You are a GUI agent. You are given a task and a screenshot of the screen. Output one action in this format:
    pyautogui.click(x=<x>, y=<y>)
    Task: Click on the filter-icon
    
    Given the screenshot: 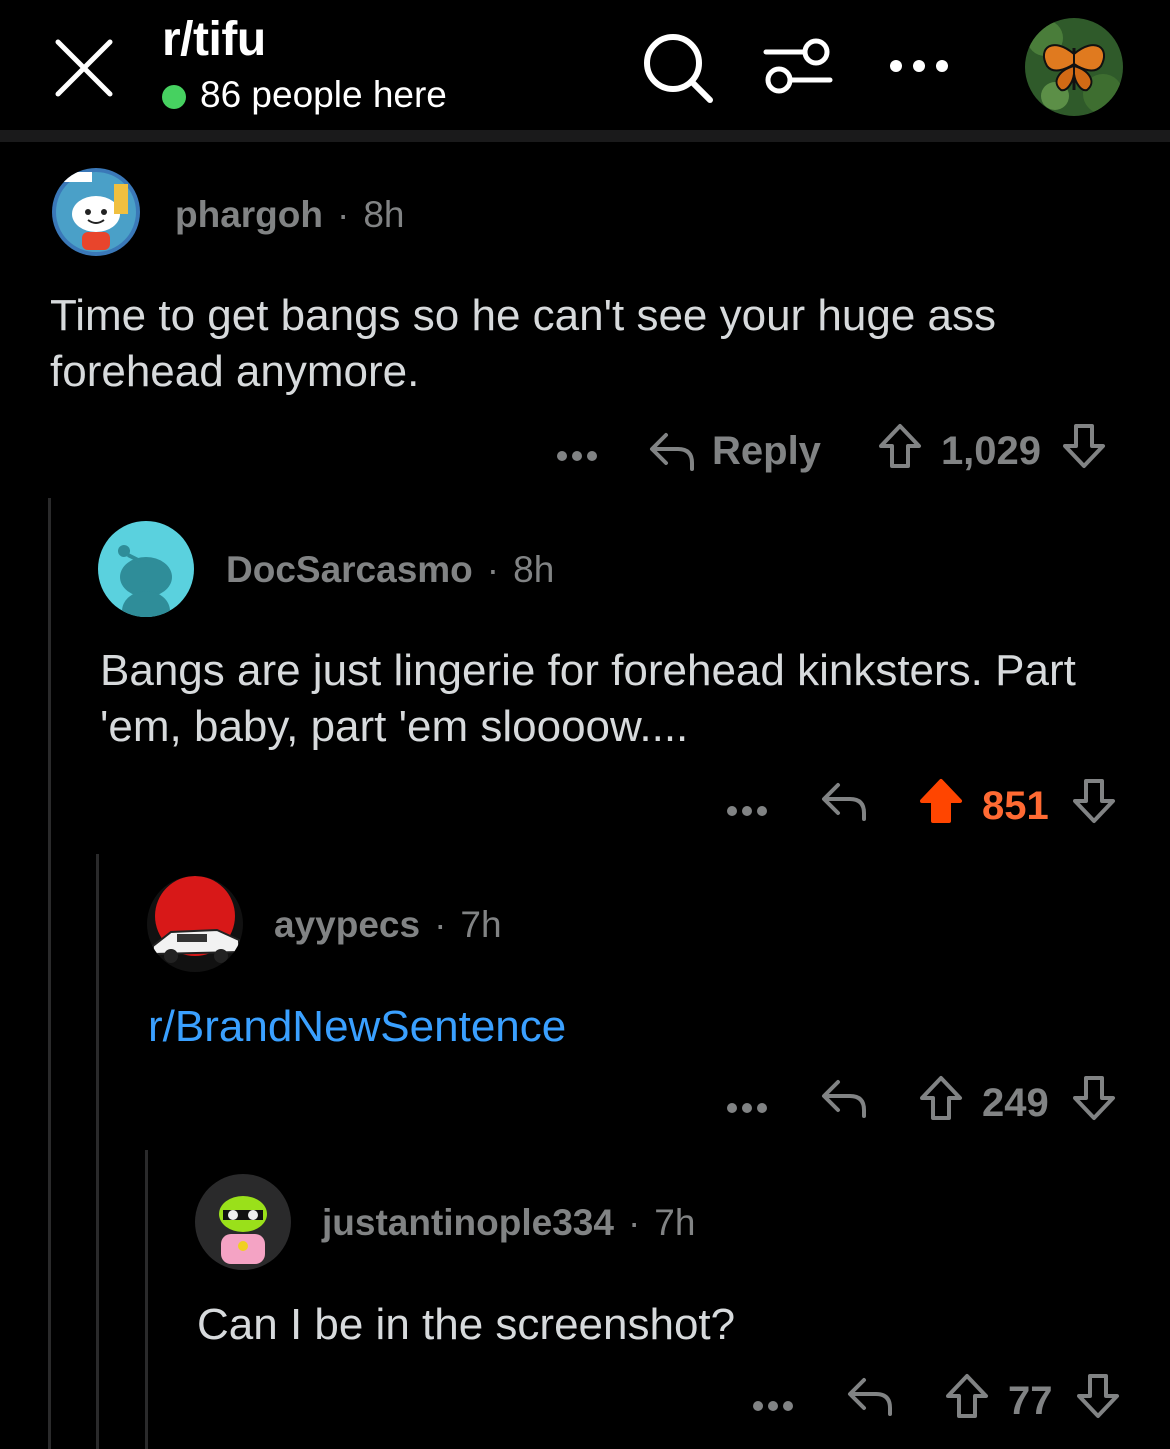 What is the action you would take?
    pyautogui.click(x=798, y=66)
    